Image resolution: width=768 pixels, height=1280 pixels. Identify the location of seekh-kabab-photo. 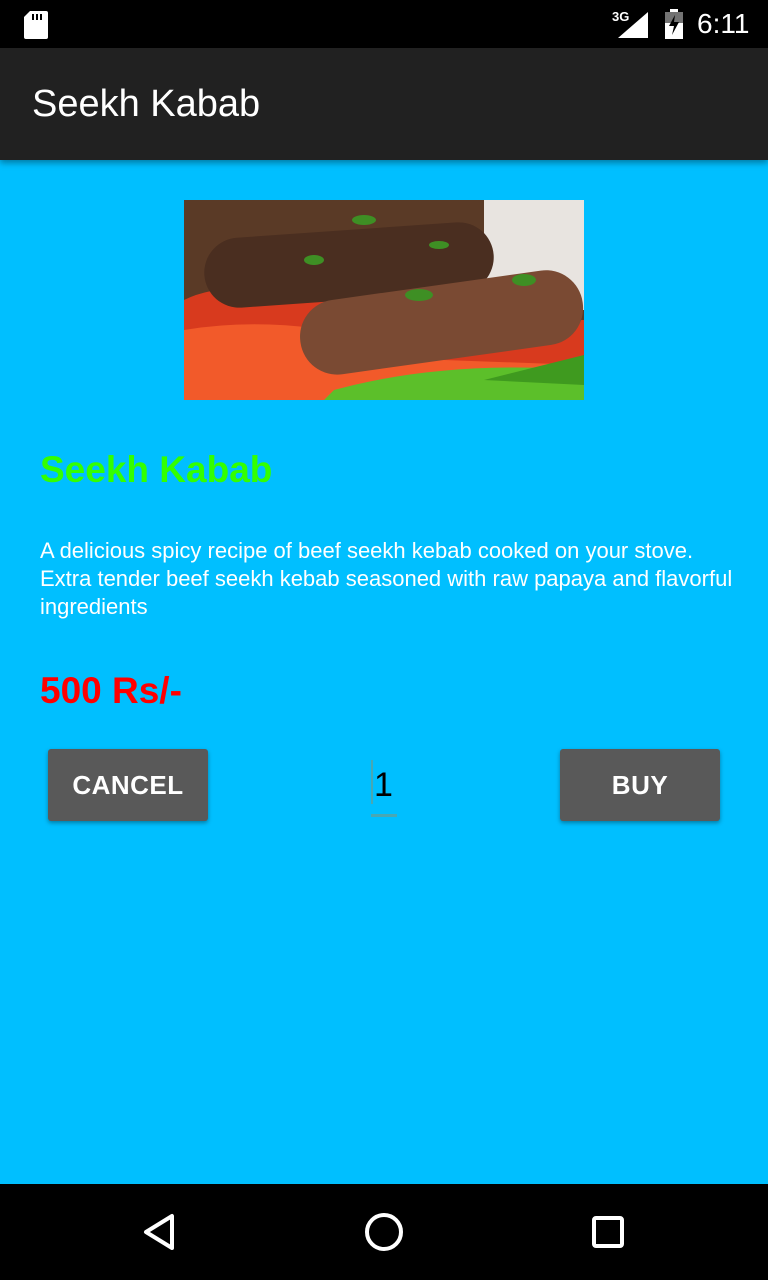
(384, 300).